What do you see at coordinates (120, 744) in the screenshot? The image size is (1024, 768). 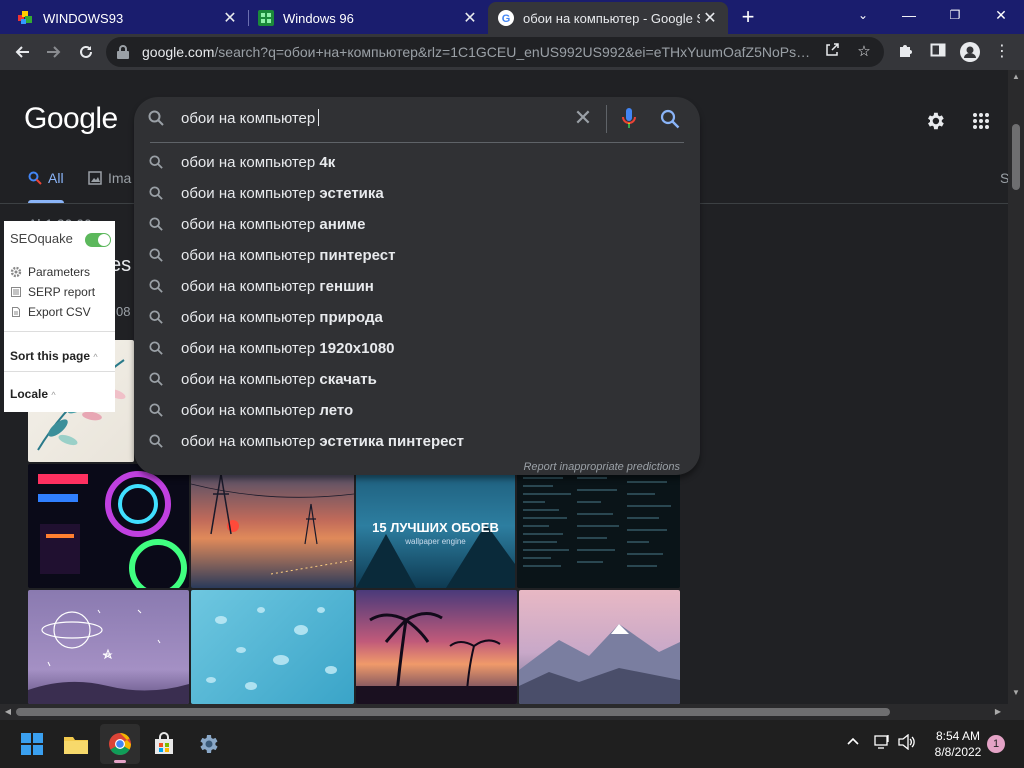 I see `chrome-taskbar-button` at bounding box center [120, 744].